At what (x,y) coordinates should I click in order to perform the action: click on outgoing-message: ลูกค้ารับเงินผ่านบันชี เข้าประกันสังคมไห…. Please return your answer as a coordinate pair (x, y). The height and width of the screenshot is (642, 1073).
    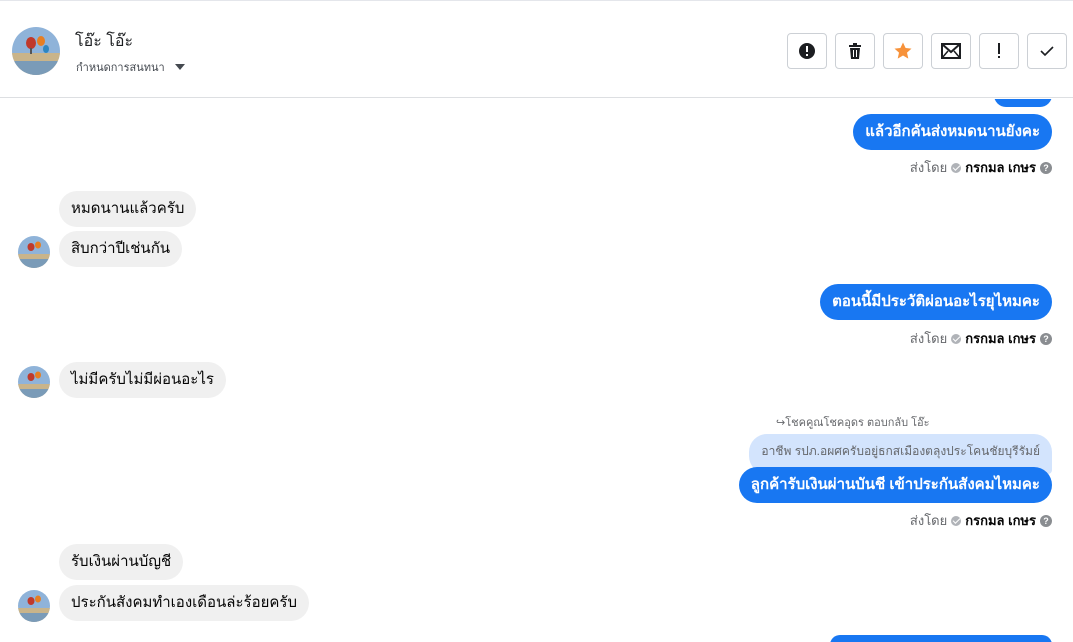
    Looking at the image, I should click on (895, 485).